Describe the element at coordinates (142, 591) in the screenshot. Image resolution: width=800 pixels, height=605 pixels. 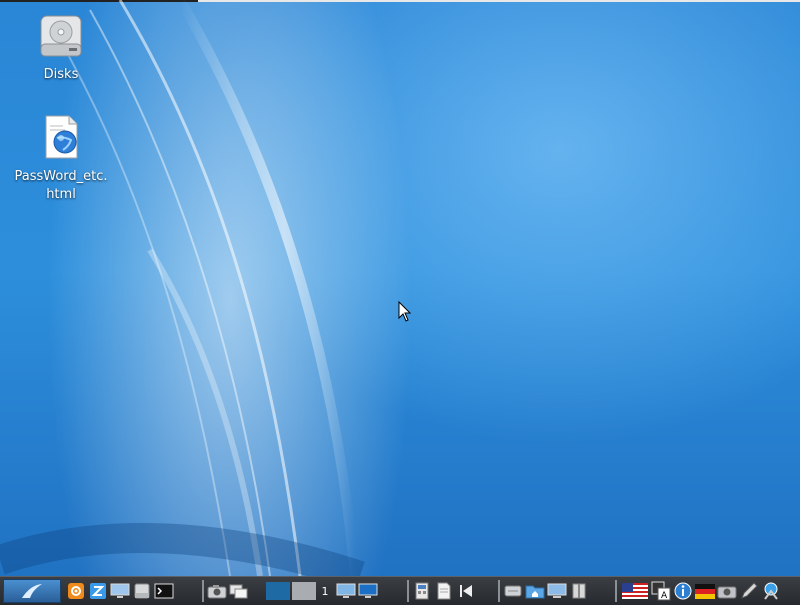
I see `disk-icon` at that location.